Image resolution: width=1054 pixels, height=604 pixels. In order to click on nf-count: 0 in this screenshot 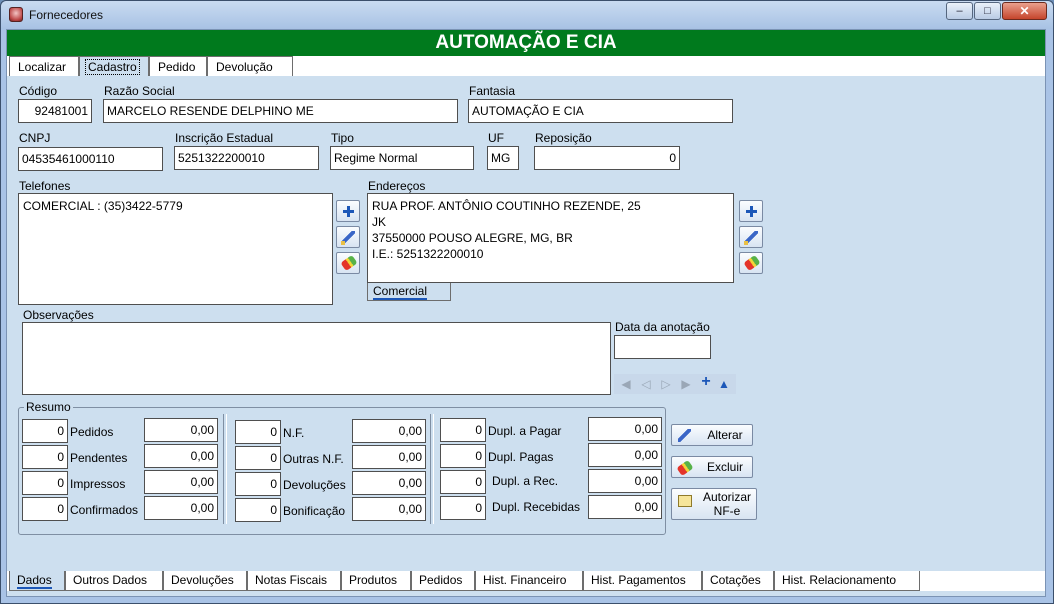, I will do `click(258, 432)`.